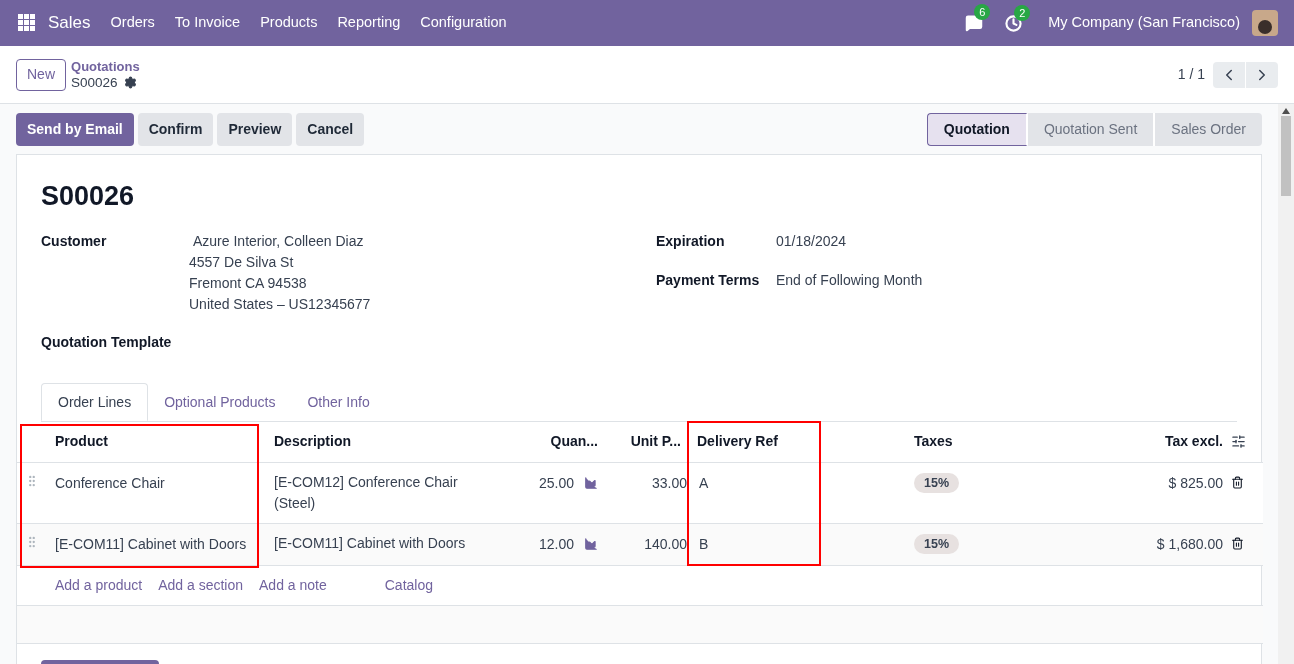  What do you see at coordinates (220, 402) in the screenshot?
I see `notebook-tab: Optional Products` at bounding box center [220, 402].